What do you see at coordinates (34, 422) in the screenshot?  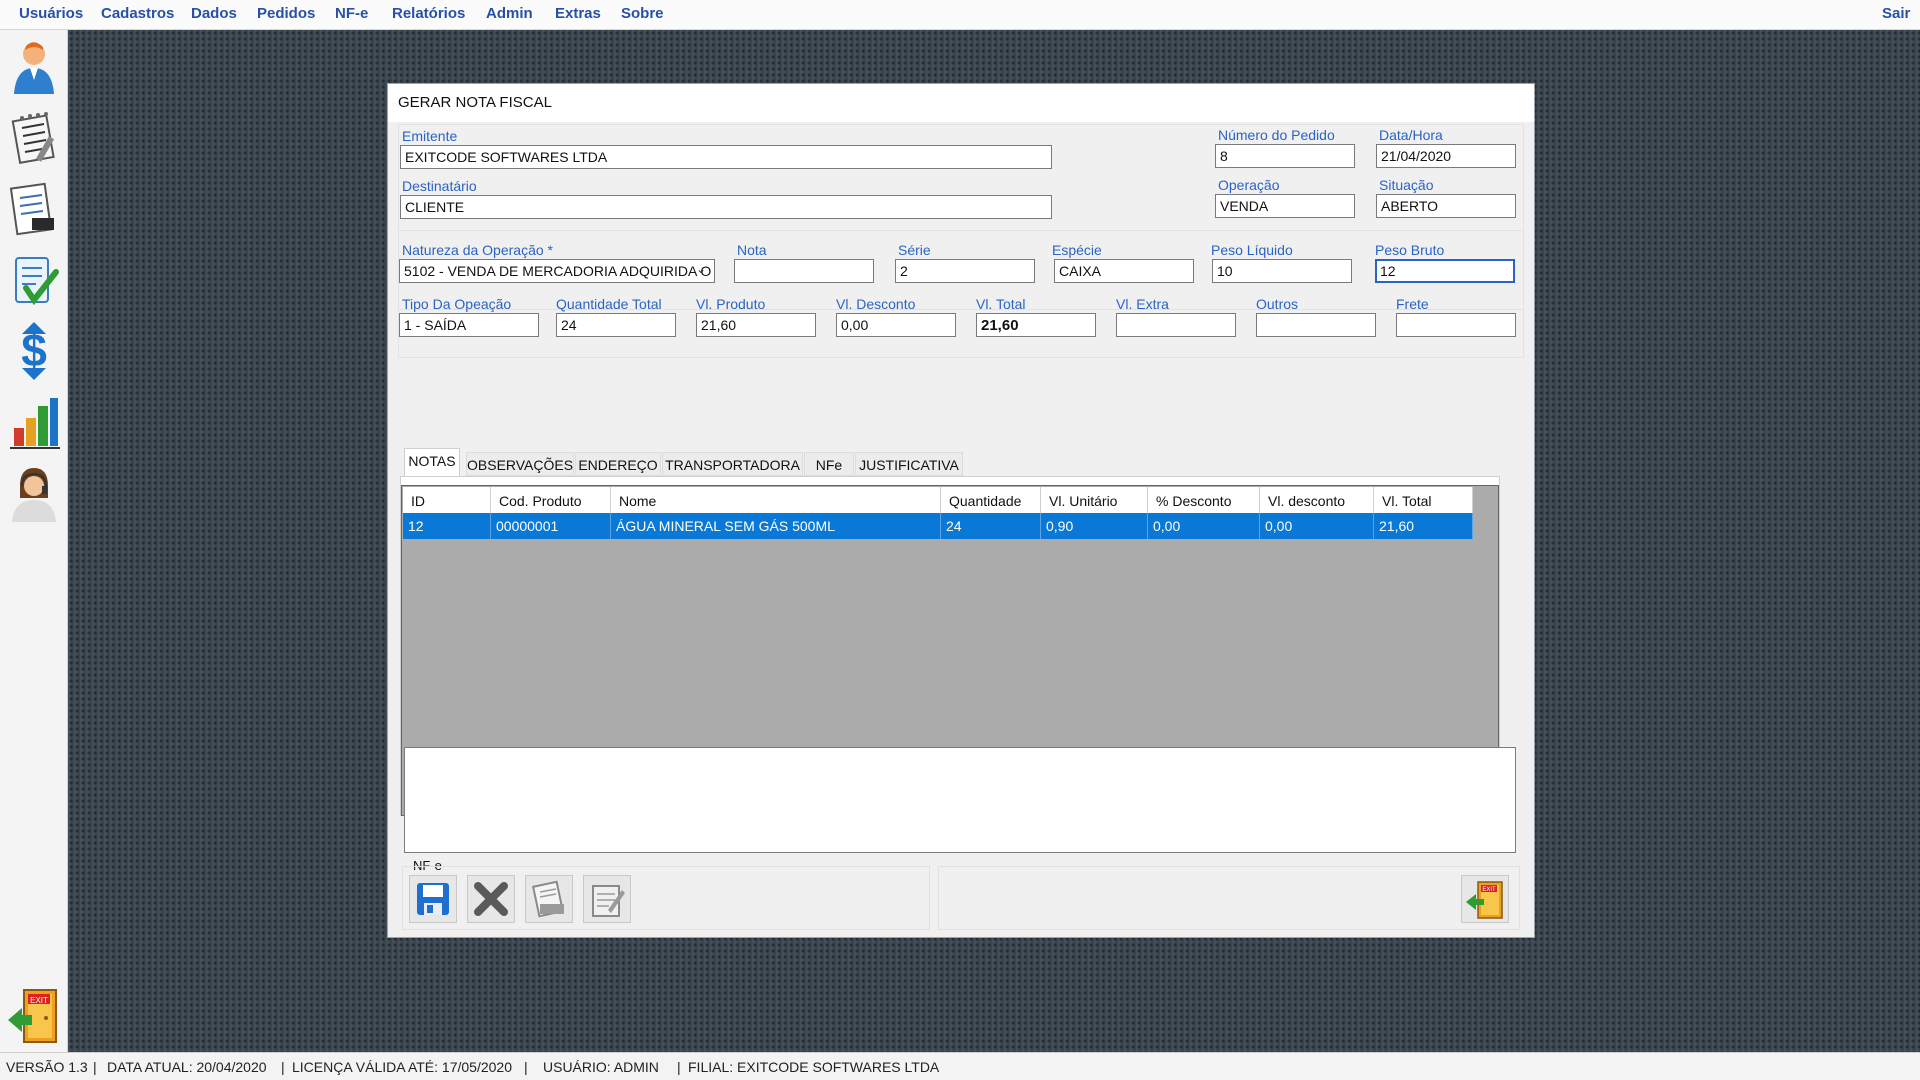 I see `chart-icon` at bounding box center [34, 422].